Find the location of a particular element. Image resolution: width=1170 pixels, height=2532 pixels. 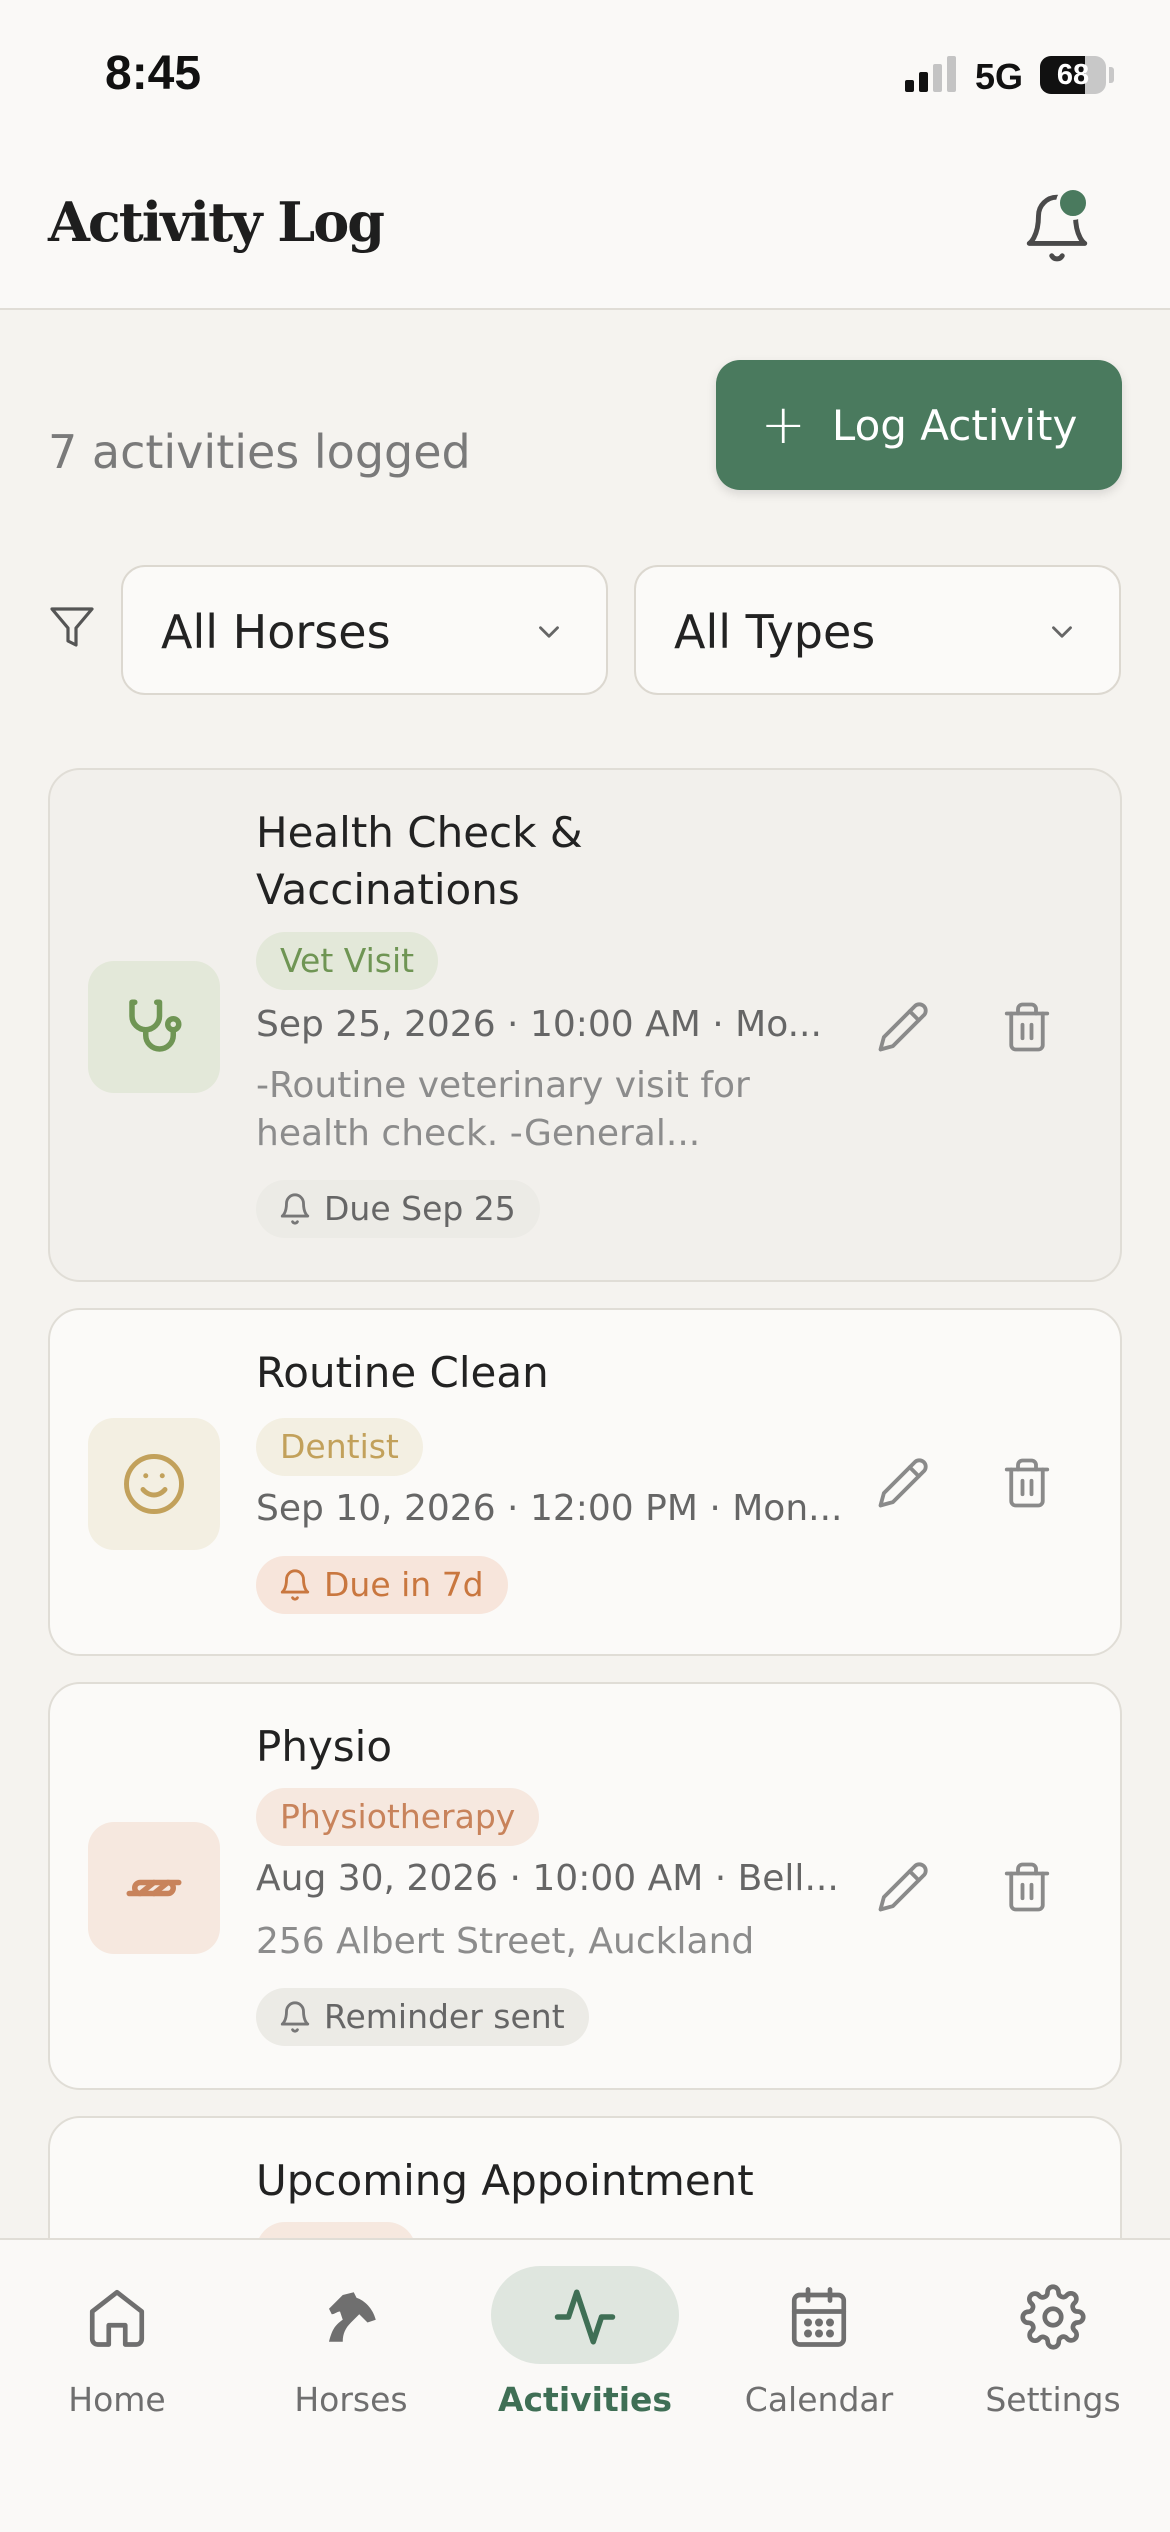

log-activity-button: + Log Activity is located at coordinates (919, 425).